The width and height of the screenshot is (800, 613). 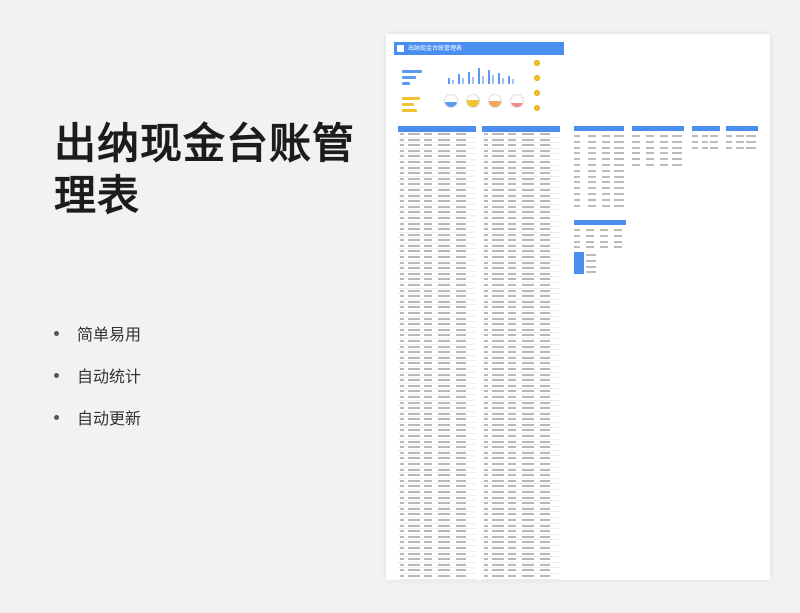 What do you see at coordinates (579, 263) in the screenshot?
I see `summary-side-header` at bounding box center [579, 263].